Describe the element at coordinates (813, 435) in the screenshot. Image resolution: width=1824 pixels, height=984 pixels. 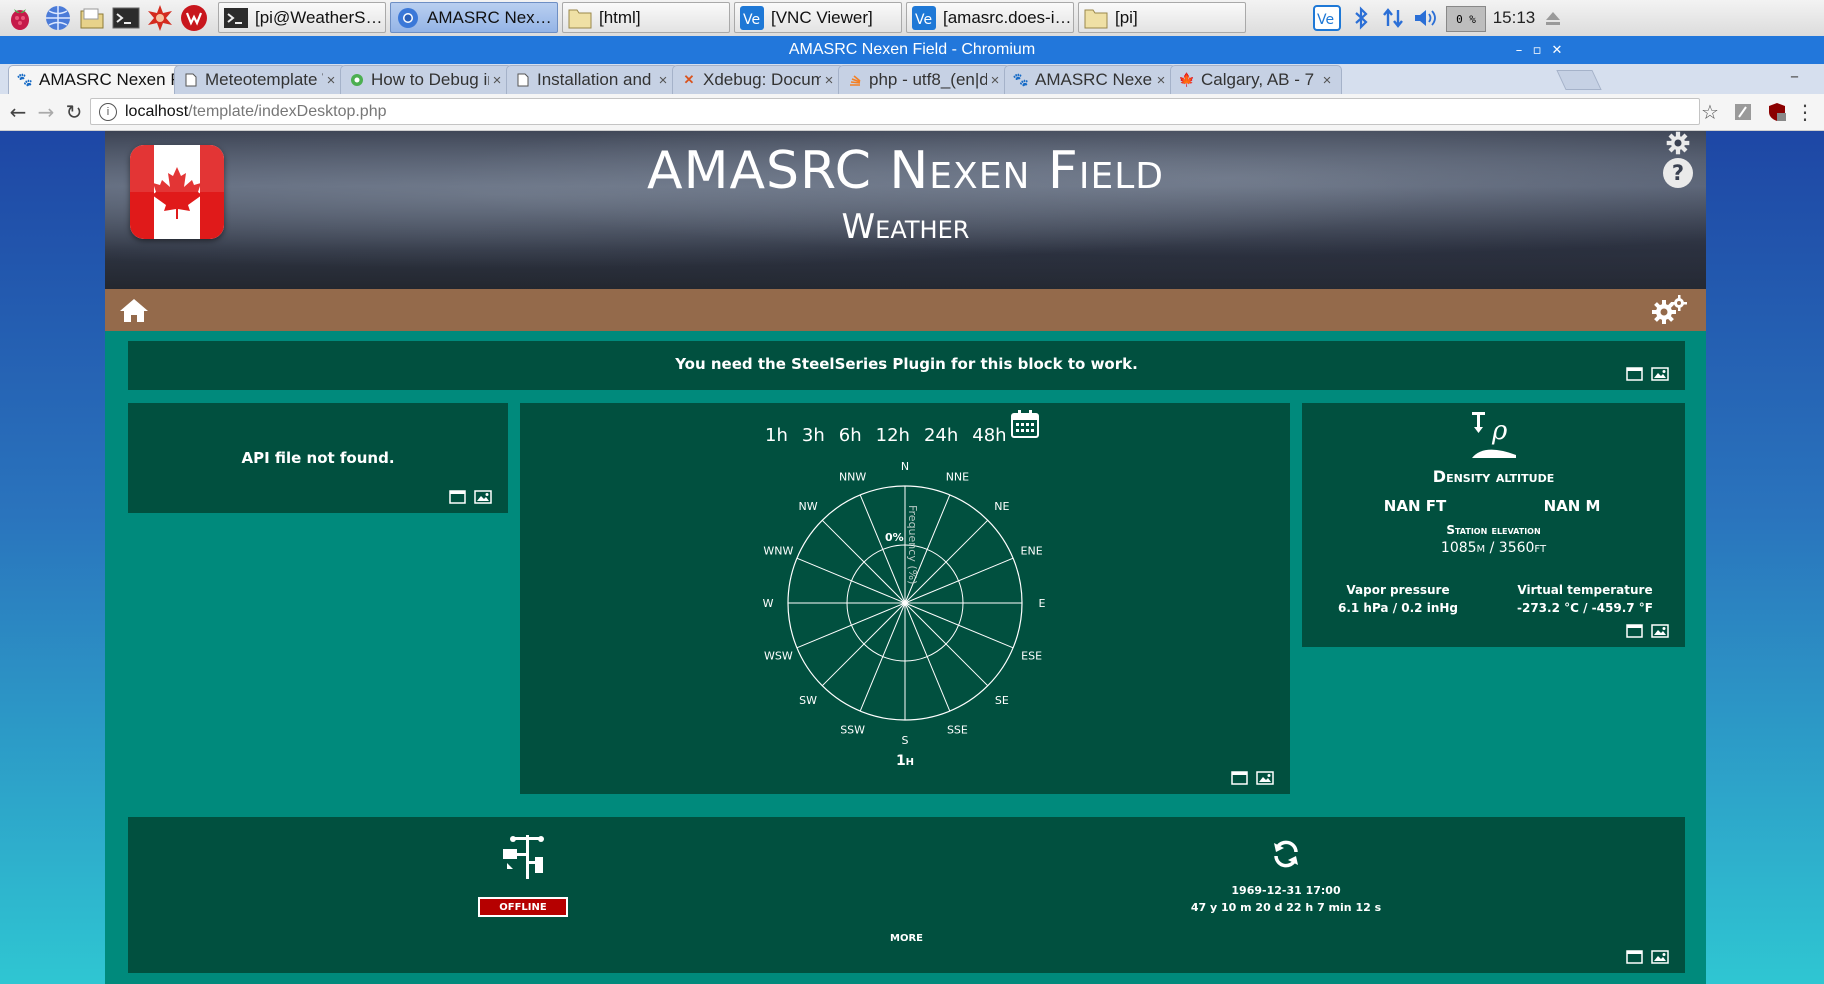
I see `range-3h: 3h` at that location.